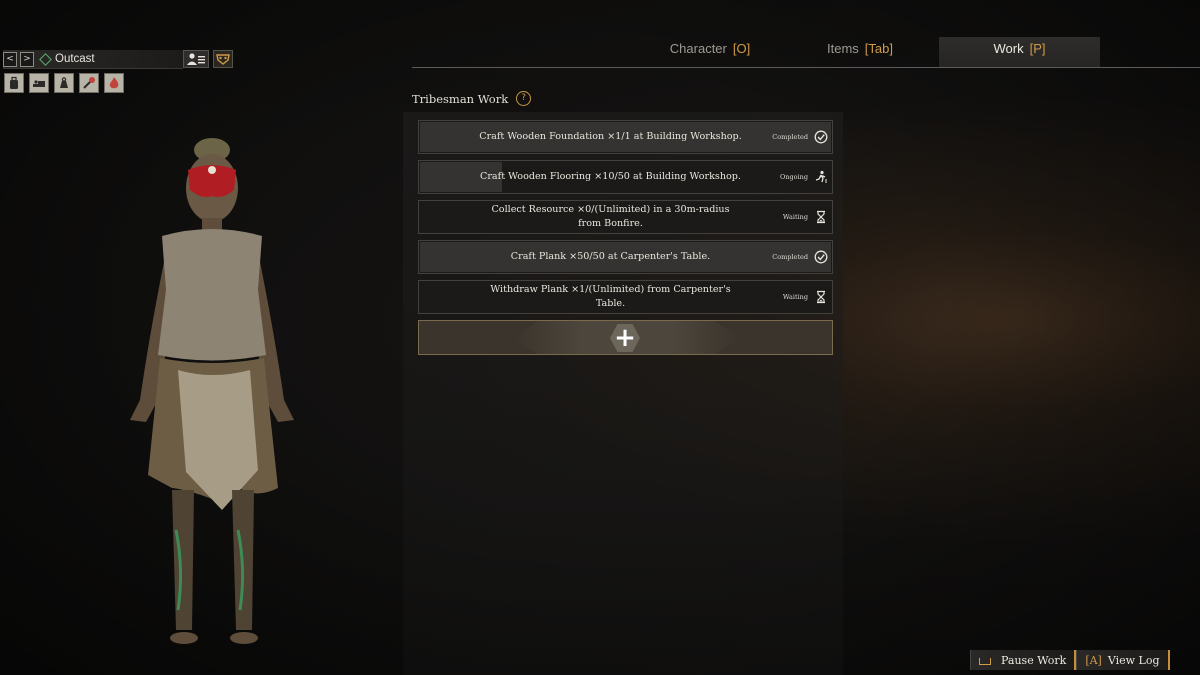 The height and width of the screenshot is (675, 1200). Describe the element at coordinates (625, 337) in the screenshot. I see `add-task-button: +` at that location.